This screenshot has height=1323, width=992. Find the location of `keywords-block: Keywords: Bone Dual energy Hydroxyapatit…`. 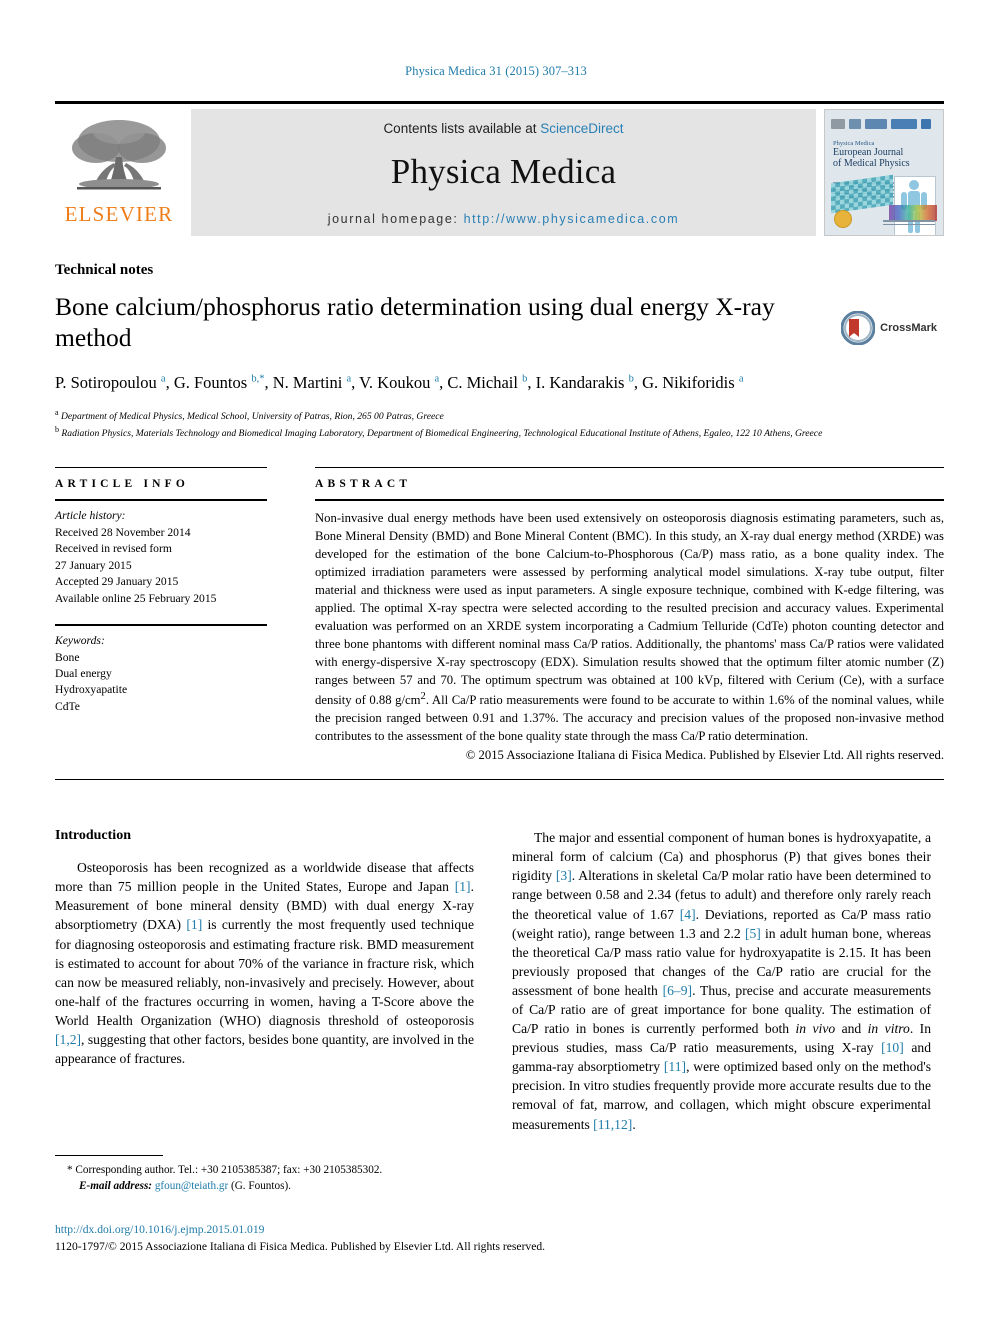

keywords-block: Keywords: Bone Dual energy Hydroxyapatit… is located at coordinates (161, 670).